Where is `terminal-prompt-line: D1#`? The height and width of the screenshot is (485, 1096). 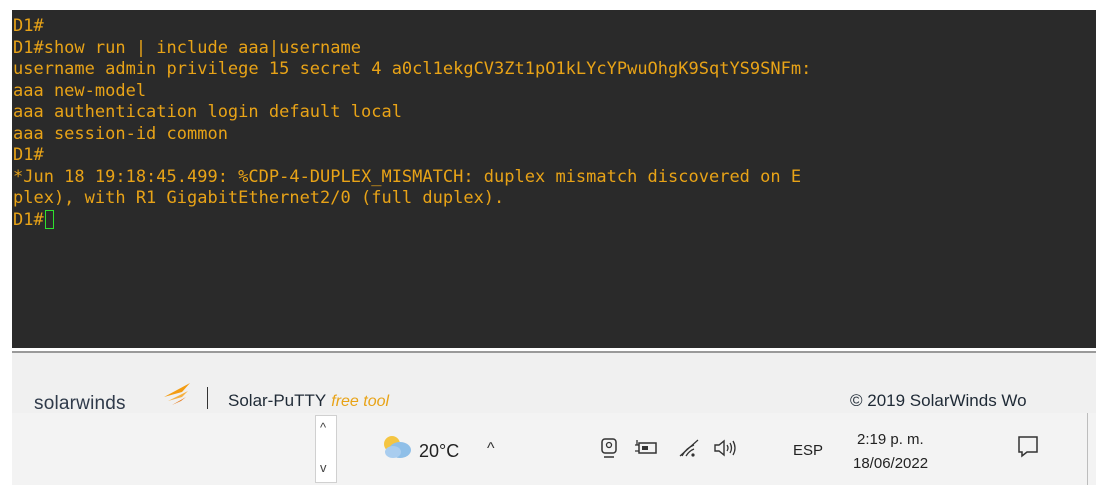
terminal-prompt-line: D1# is located at coordinates (554, 220).